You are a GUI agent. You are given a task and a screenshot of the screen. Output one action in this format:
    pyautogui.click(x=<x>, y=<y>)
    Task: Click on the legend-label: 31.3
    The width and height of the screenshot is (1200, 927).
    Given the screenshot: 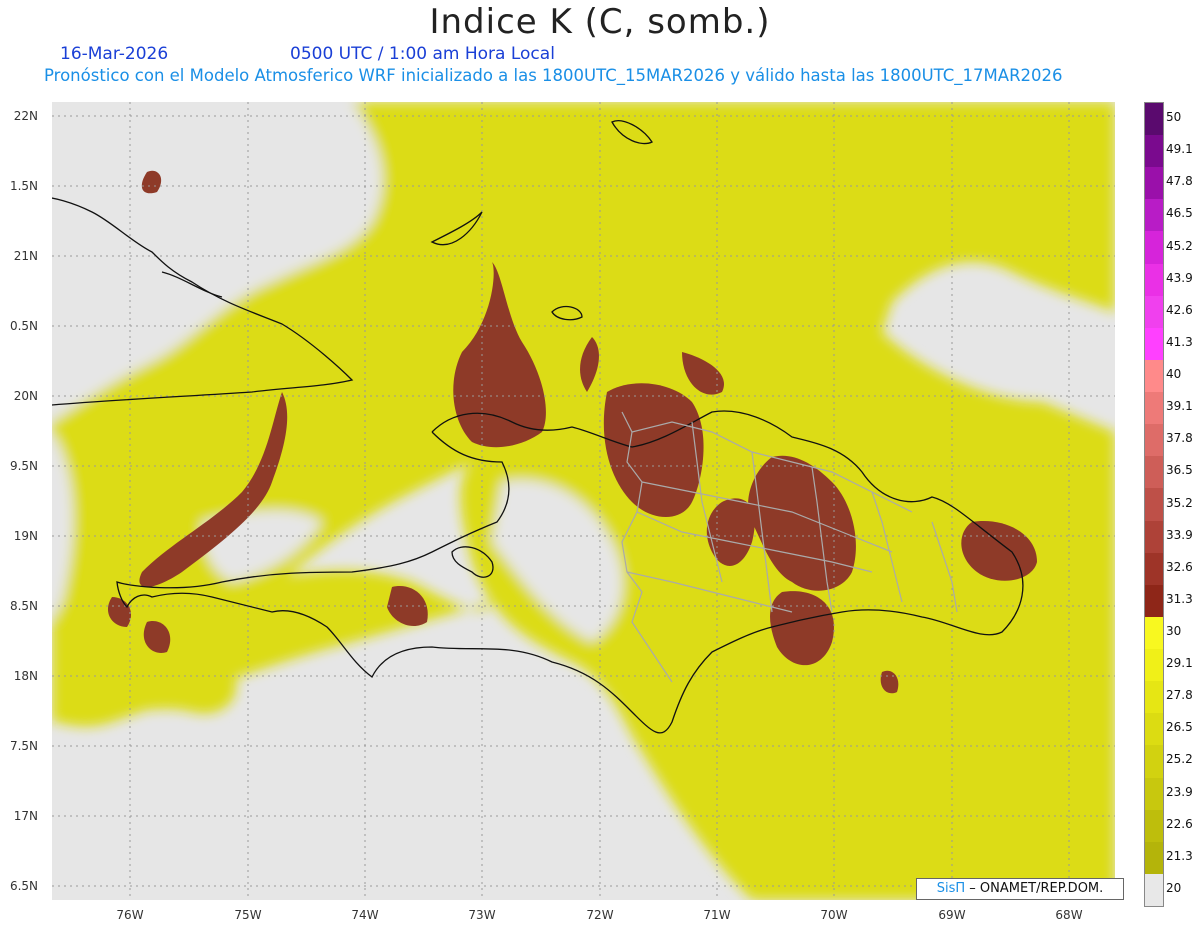 What is the action you would take?
    pyautogui.click(x=1179, y=598)
    